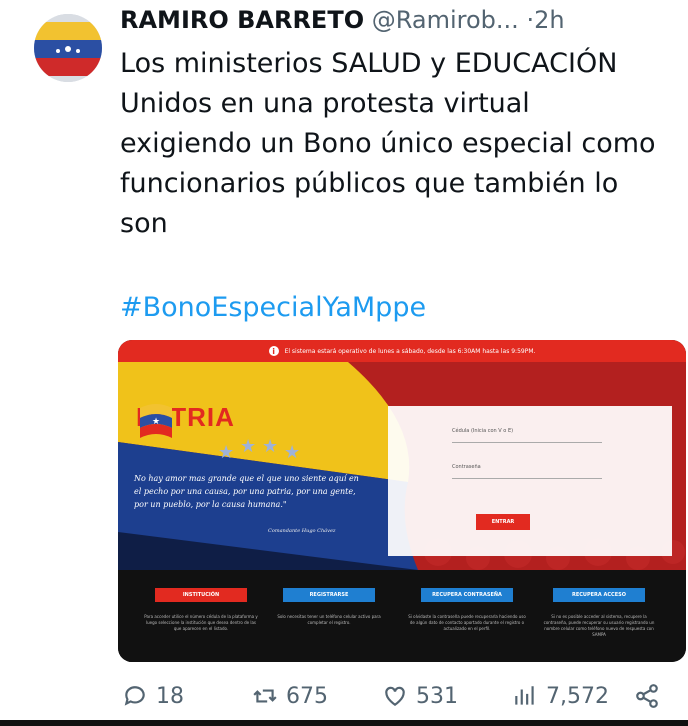 The width and height of the screenshot is (688, 726). What do you see at coordinates (344, 723) in the screenshot?
I see `bottom-border` at bounding box center [344, 723].